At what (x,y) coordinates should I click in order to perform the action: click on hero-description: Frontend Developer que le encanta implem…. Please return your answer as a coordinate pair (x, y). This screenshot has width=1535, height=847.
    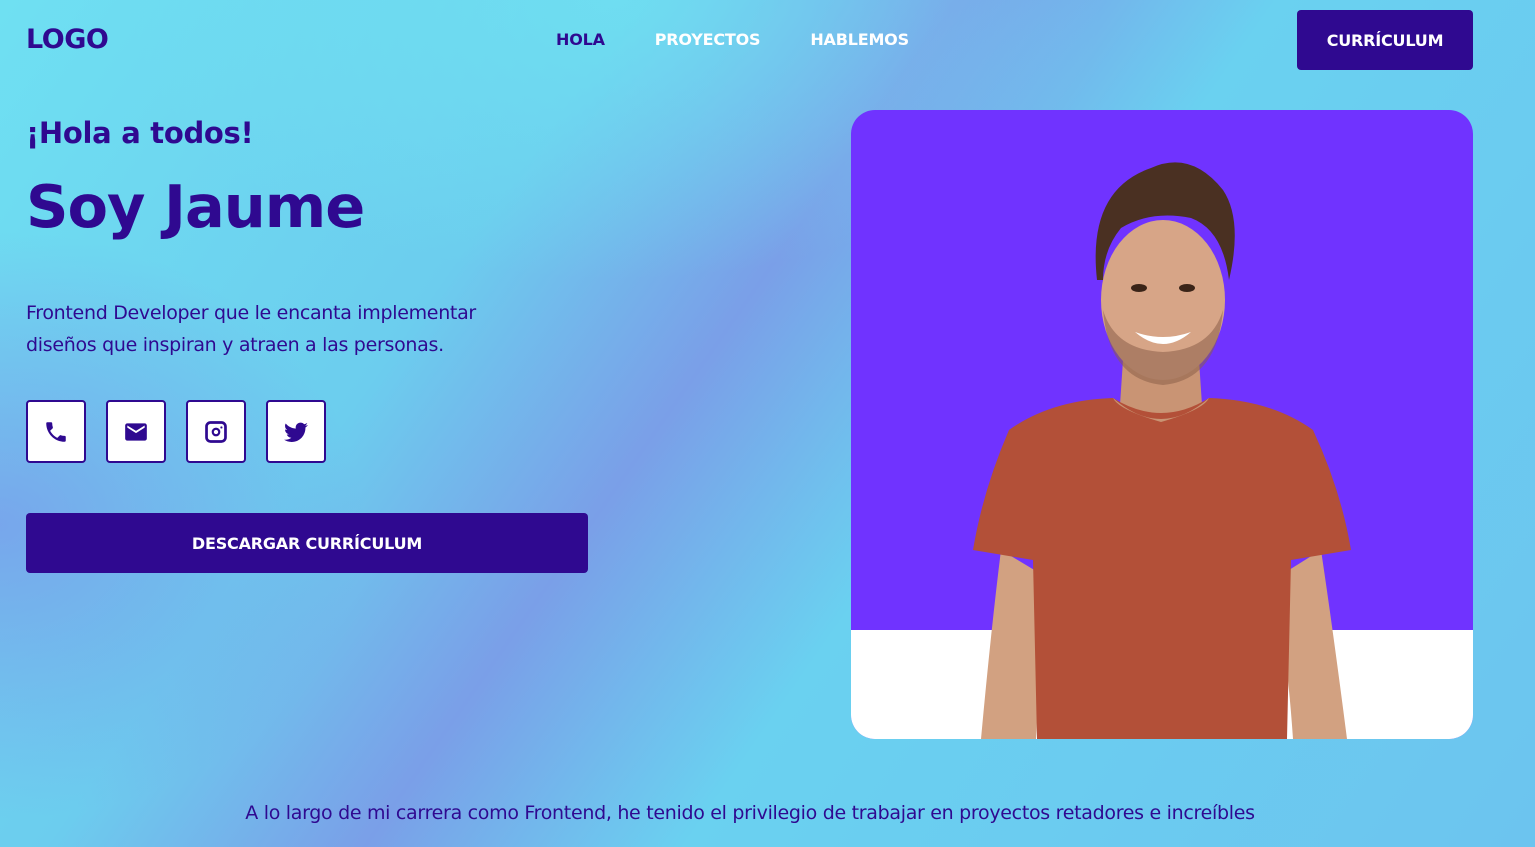
    Looking at the image, I should click on (286, 329).